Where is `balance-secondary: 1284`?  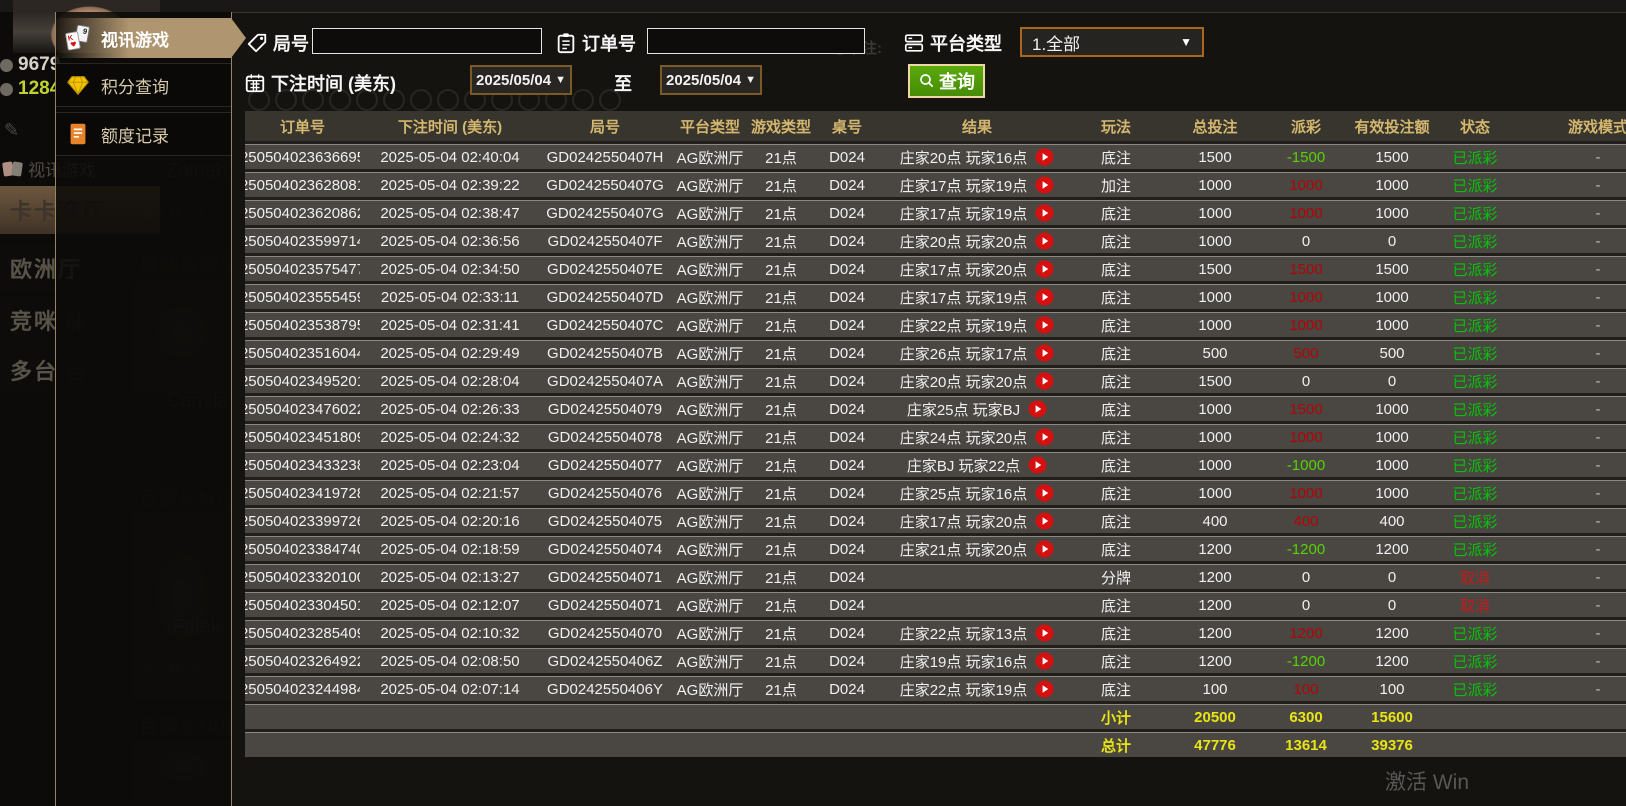
balance-secondary: 1284 is located at coordinates (30, 89).